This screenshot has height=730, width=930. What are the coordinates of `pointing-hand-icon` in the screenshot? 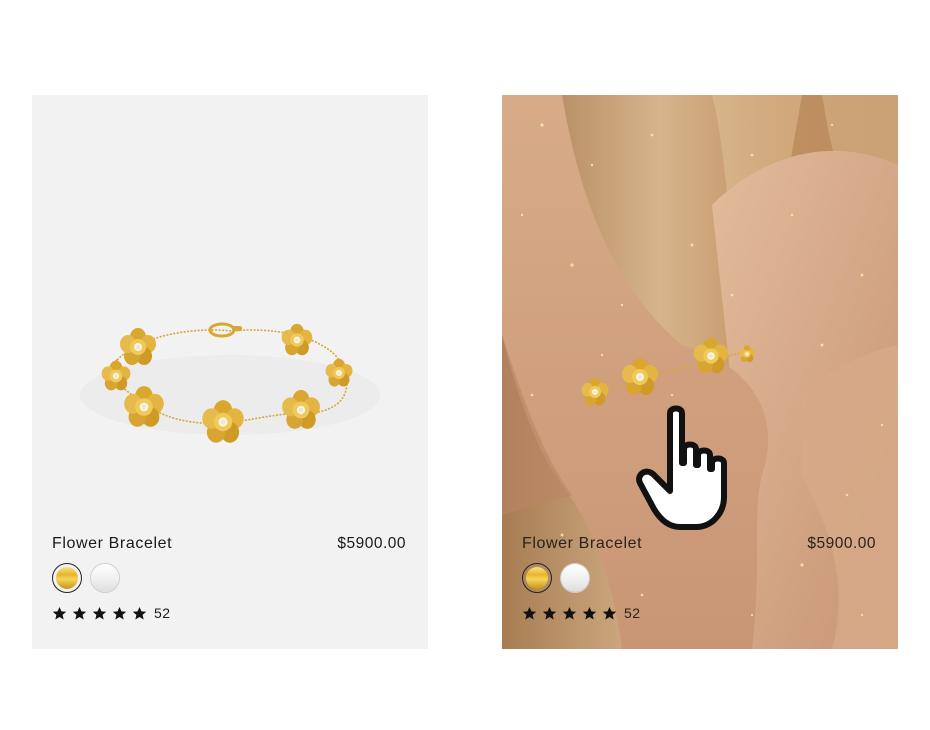 It's located at (681, 467).